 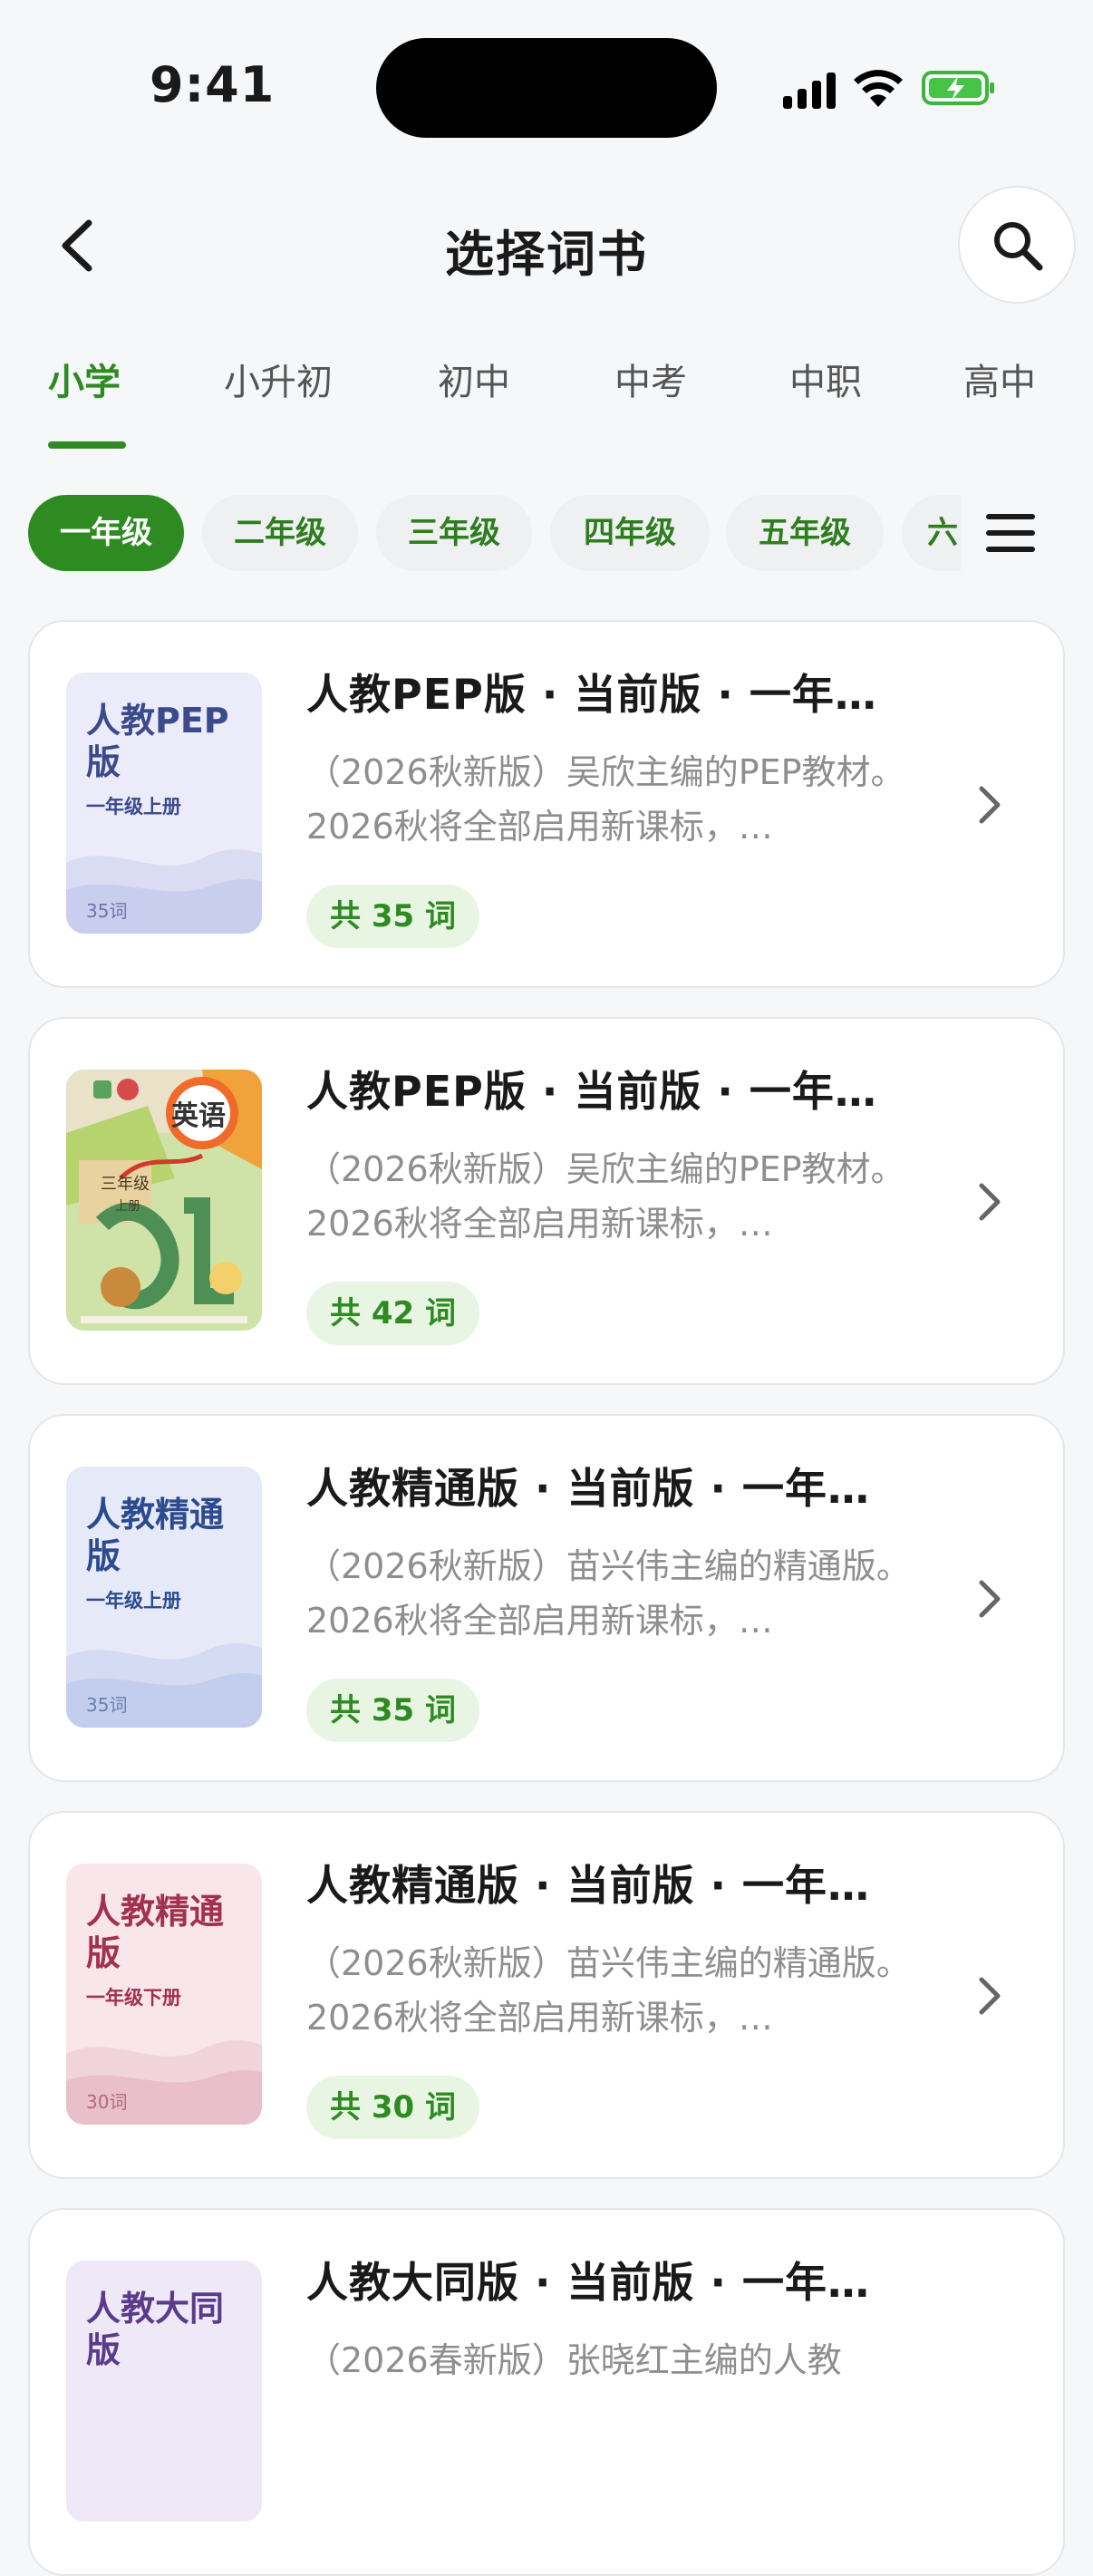 I want to click on cover-title: 人教PEP版, so click(x=157, y=741).